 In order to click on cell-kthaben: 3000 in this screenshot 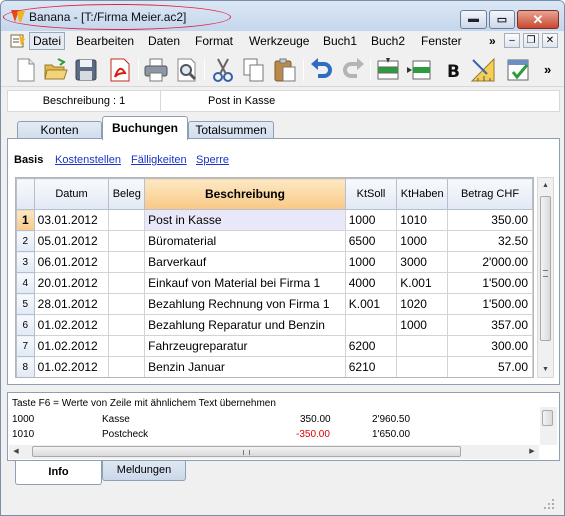, I will do `click(422, 262)`.